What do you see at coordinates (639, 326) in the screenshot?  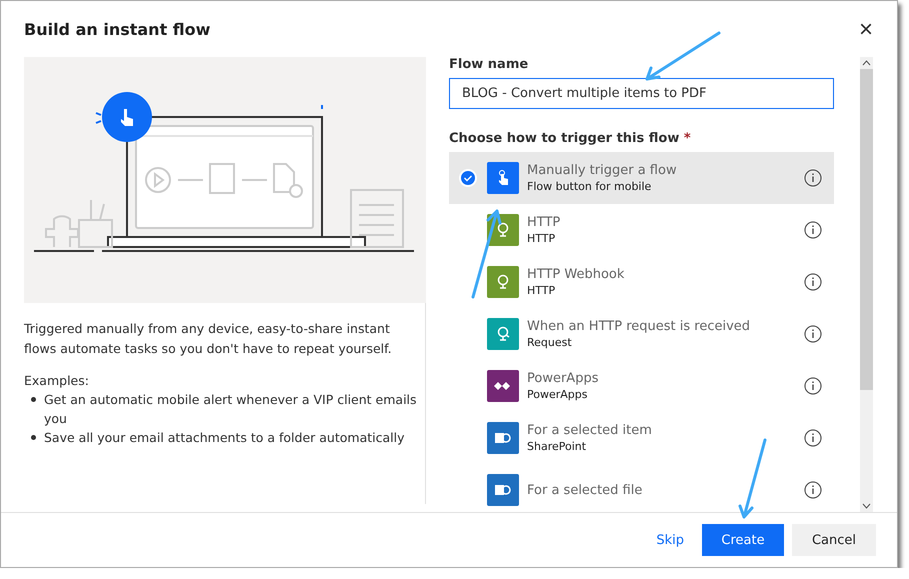 I see `trigger-title: When an HTTP request is received` at bounding box center [639, 326].